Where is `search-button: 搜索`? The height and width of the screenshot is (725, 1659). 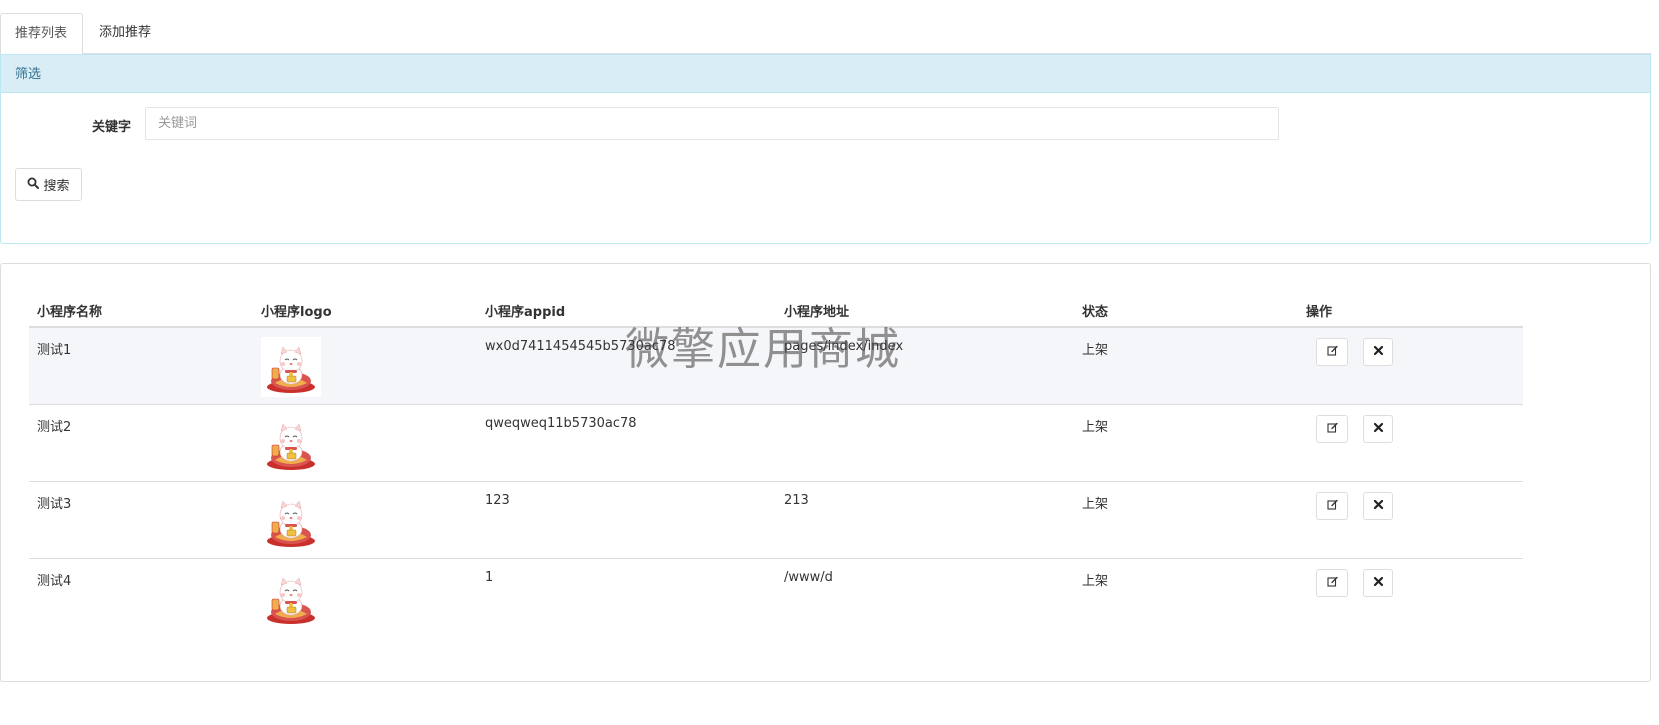 search-button: 搜索 is located at coordinates (48, 184).